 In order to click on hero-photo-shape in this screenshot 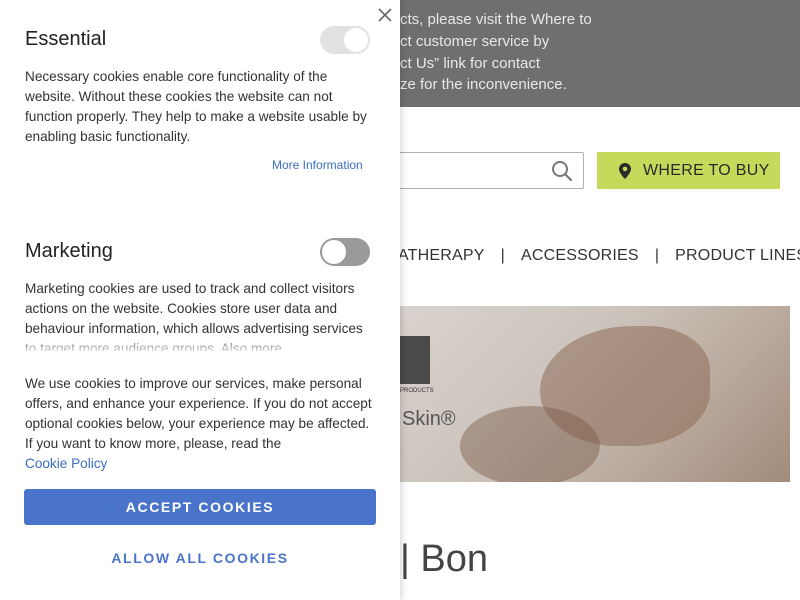, I will do `click(530, 444)`.